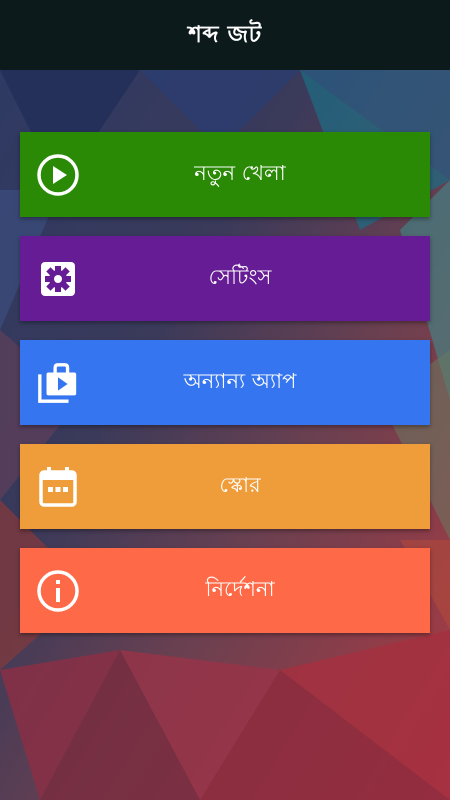 This screenshot has width=450, height=800. What do you see at coordinates (240, 277) in the screenshot?
I see `settings-label: সেটিংস` at bounding box center [240, 277].